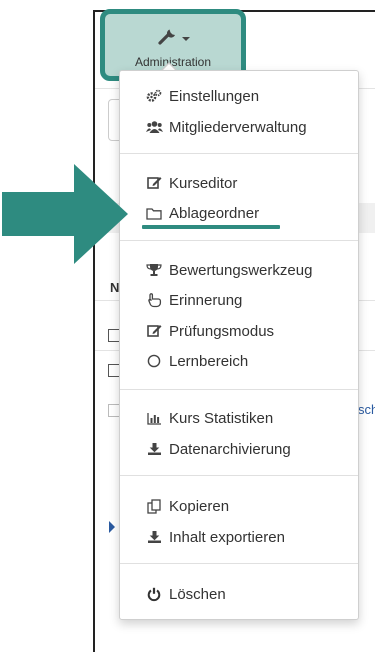 This screenshot has width=375, height=652. Describe the element at coordinates (366, 409) in the screenshot. I see `link-fragment: sch` at that location.